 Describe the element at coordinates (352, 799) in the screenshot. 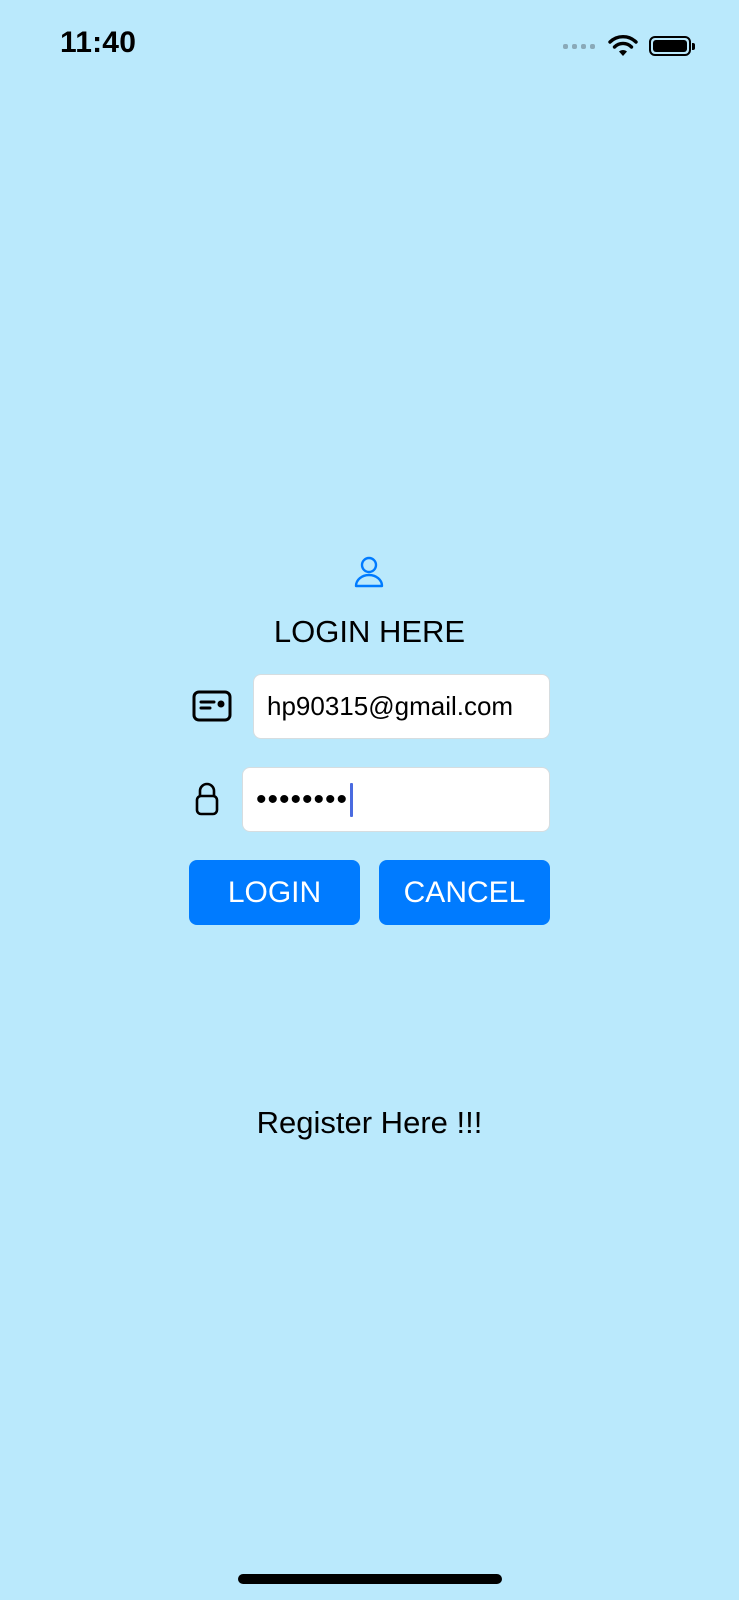

I see `text-cursor` at that location.